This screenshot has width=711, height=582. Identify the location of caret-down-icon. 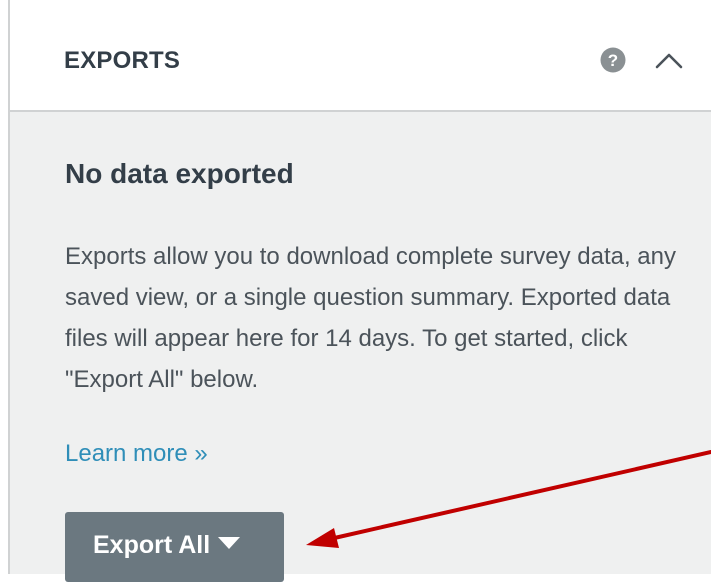
(229, 543).